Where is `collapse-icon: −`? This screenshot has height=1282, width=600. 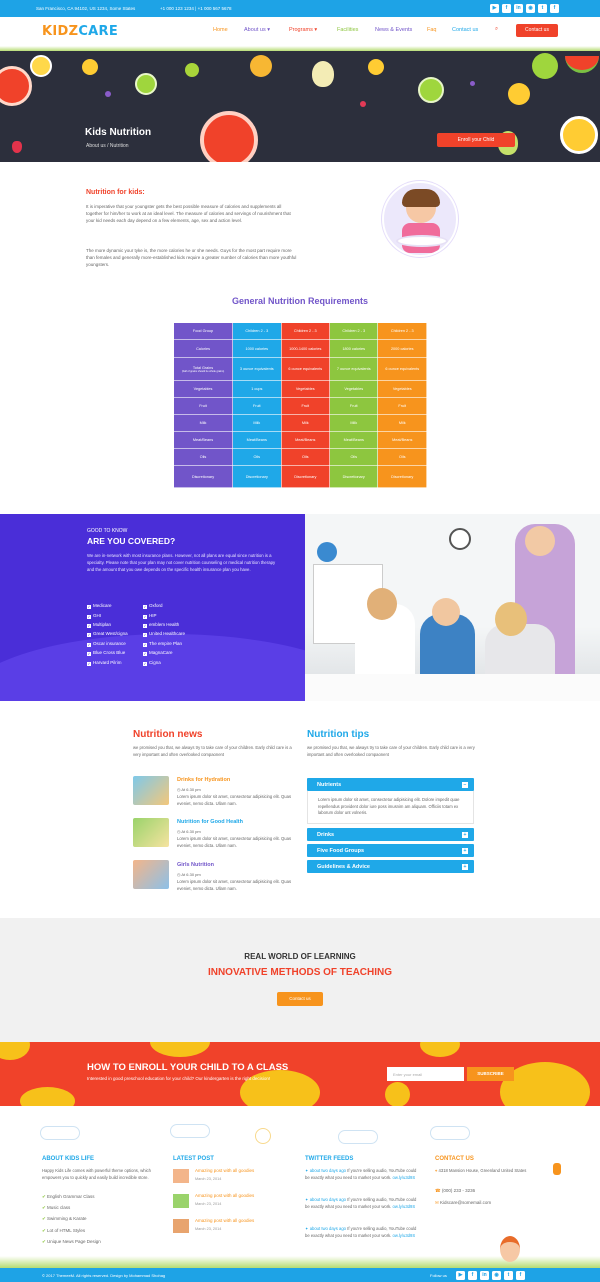
collapse-icon: − is located at coordinates (465, 784).